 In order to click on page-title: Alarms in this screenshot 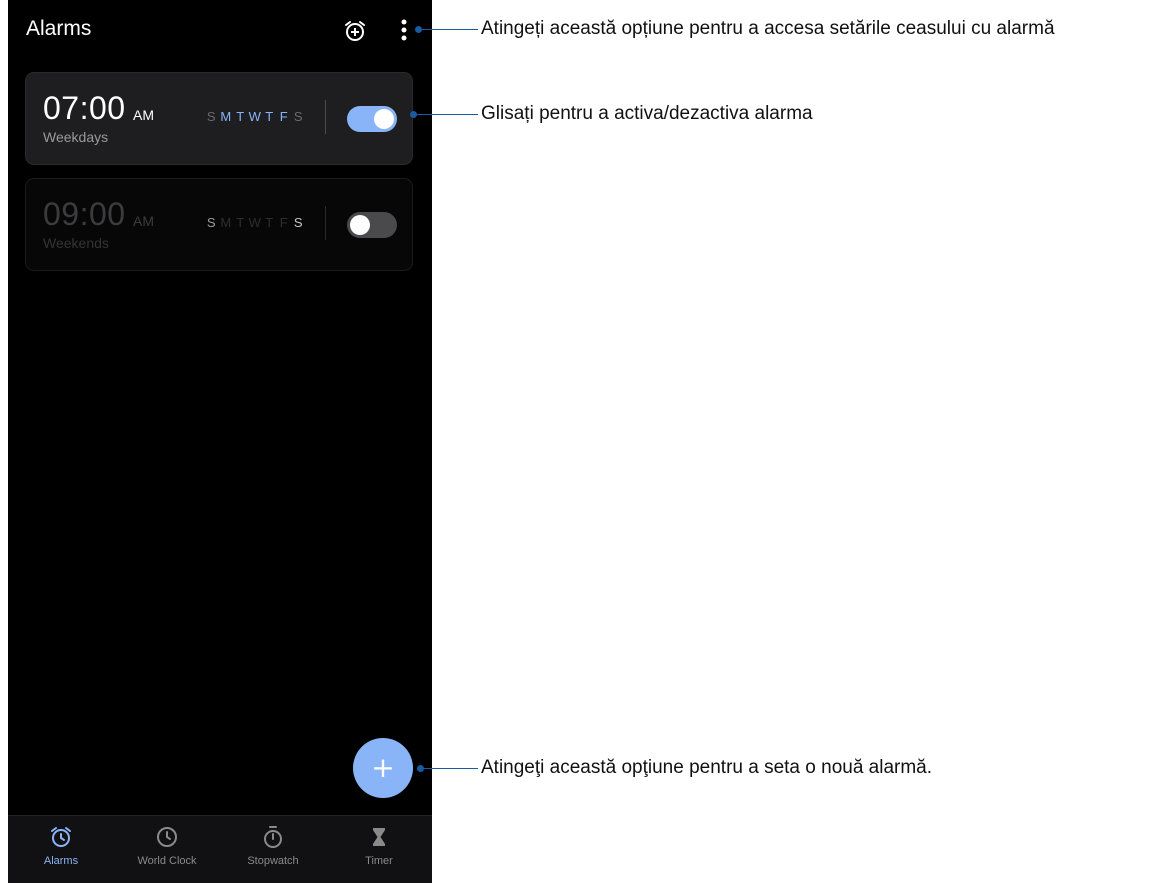, I will do `click(59, 28)`.